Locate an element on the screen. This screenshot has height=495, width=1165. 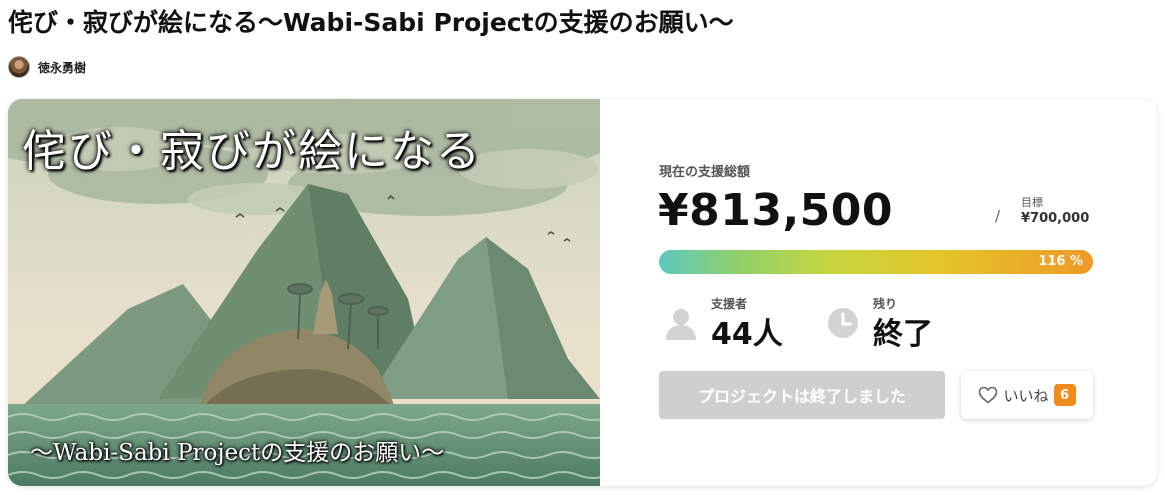
avatar is located at coordinates (19, 67).